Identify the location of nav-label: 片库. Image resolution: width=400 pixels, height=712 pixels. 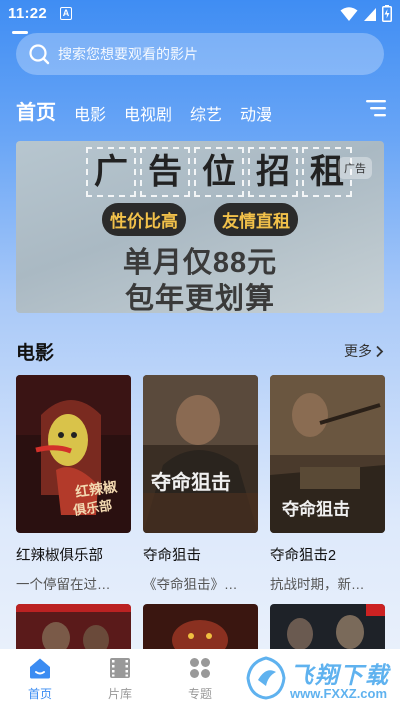
(119, 694).